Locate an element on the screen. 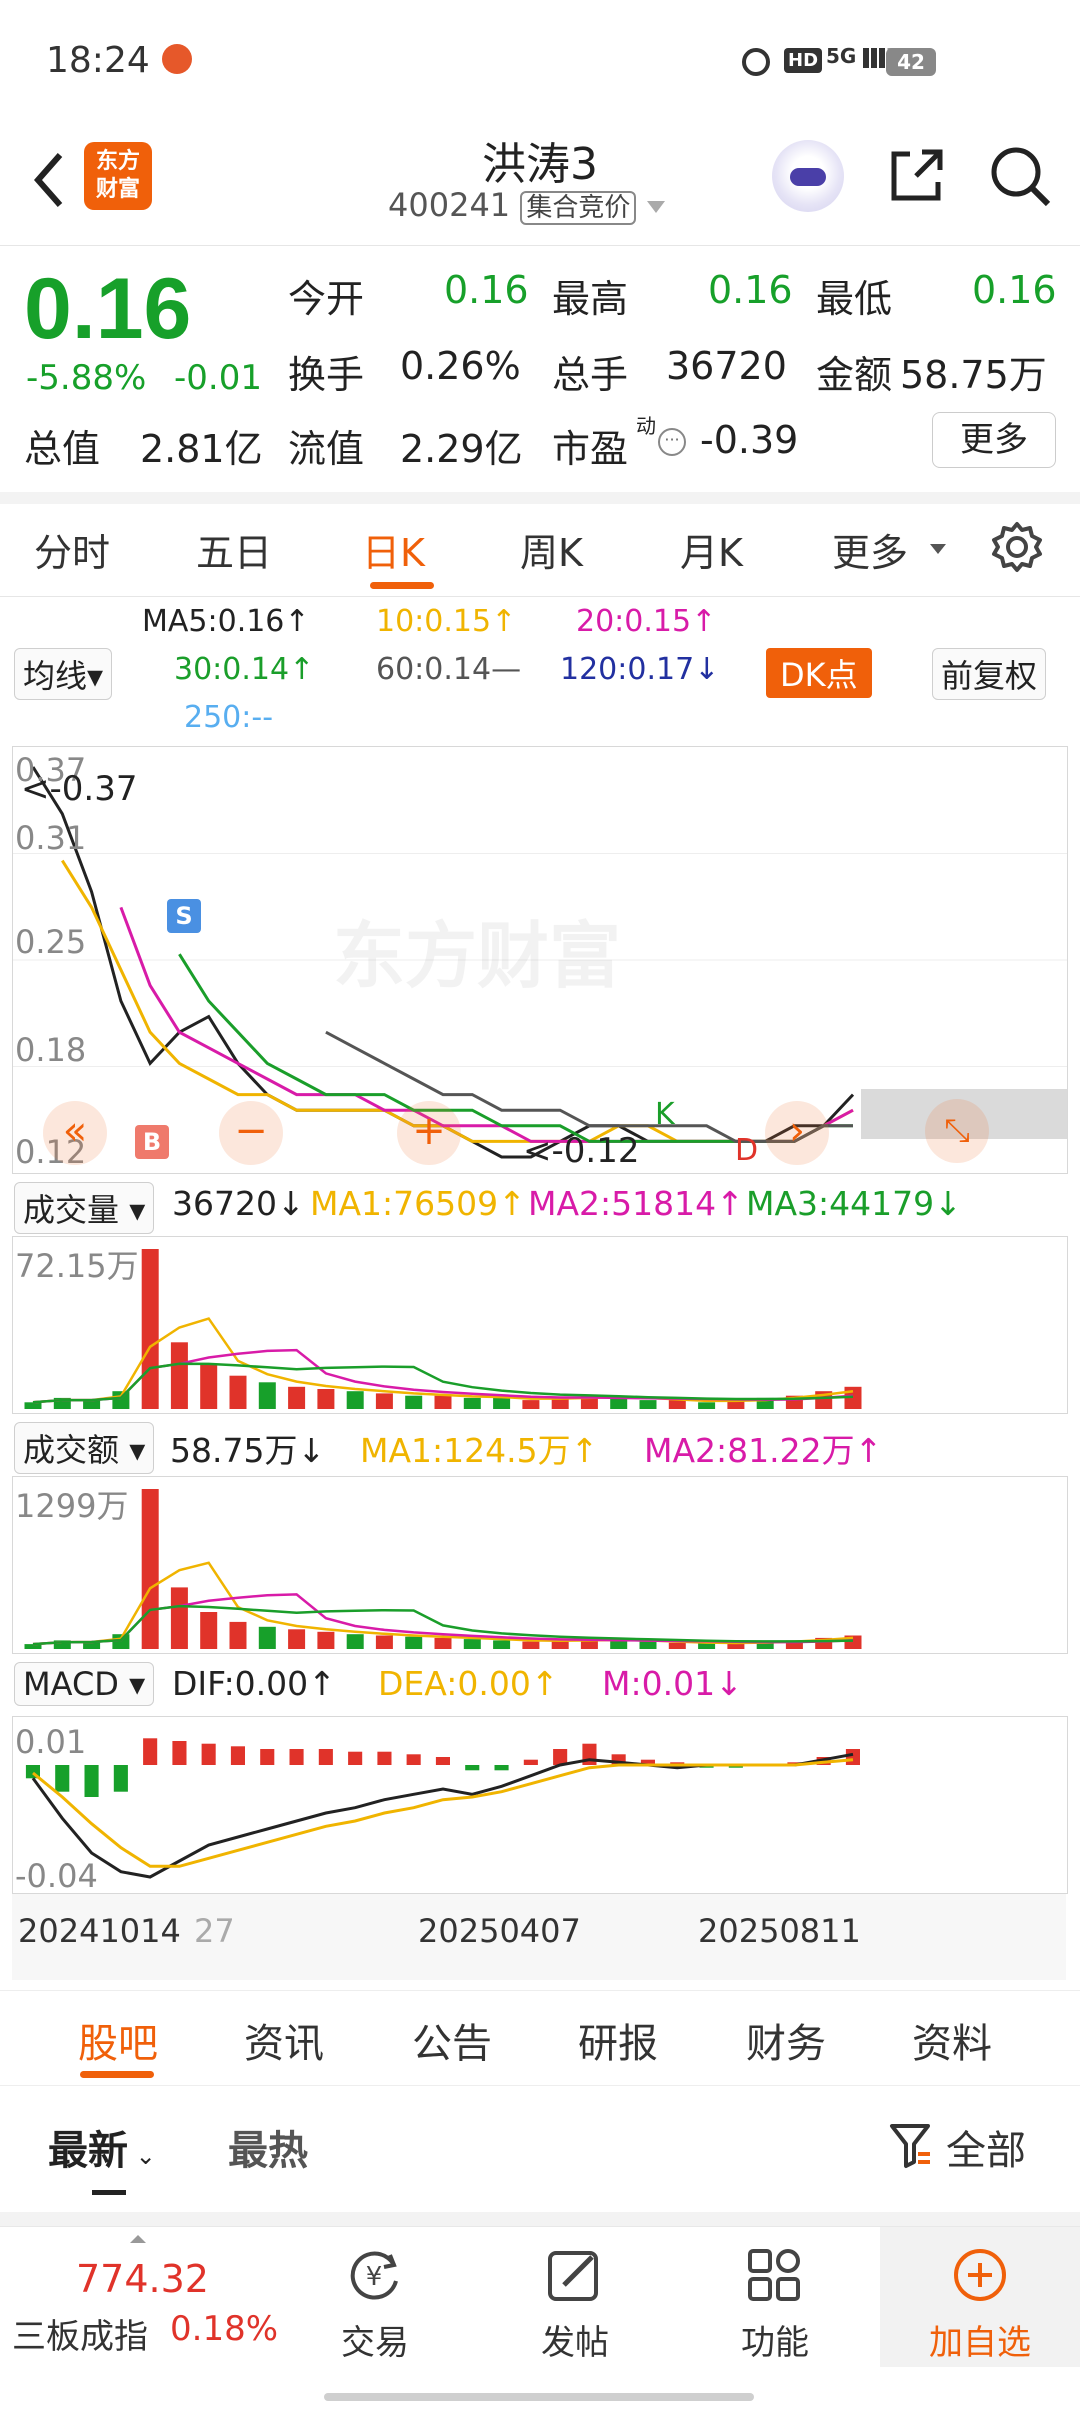 Image resolution: width=1080 pixels, height=2409 pixels. amount-selector: 成交额 ▾ is located at coordinates (84, 1448).